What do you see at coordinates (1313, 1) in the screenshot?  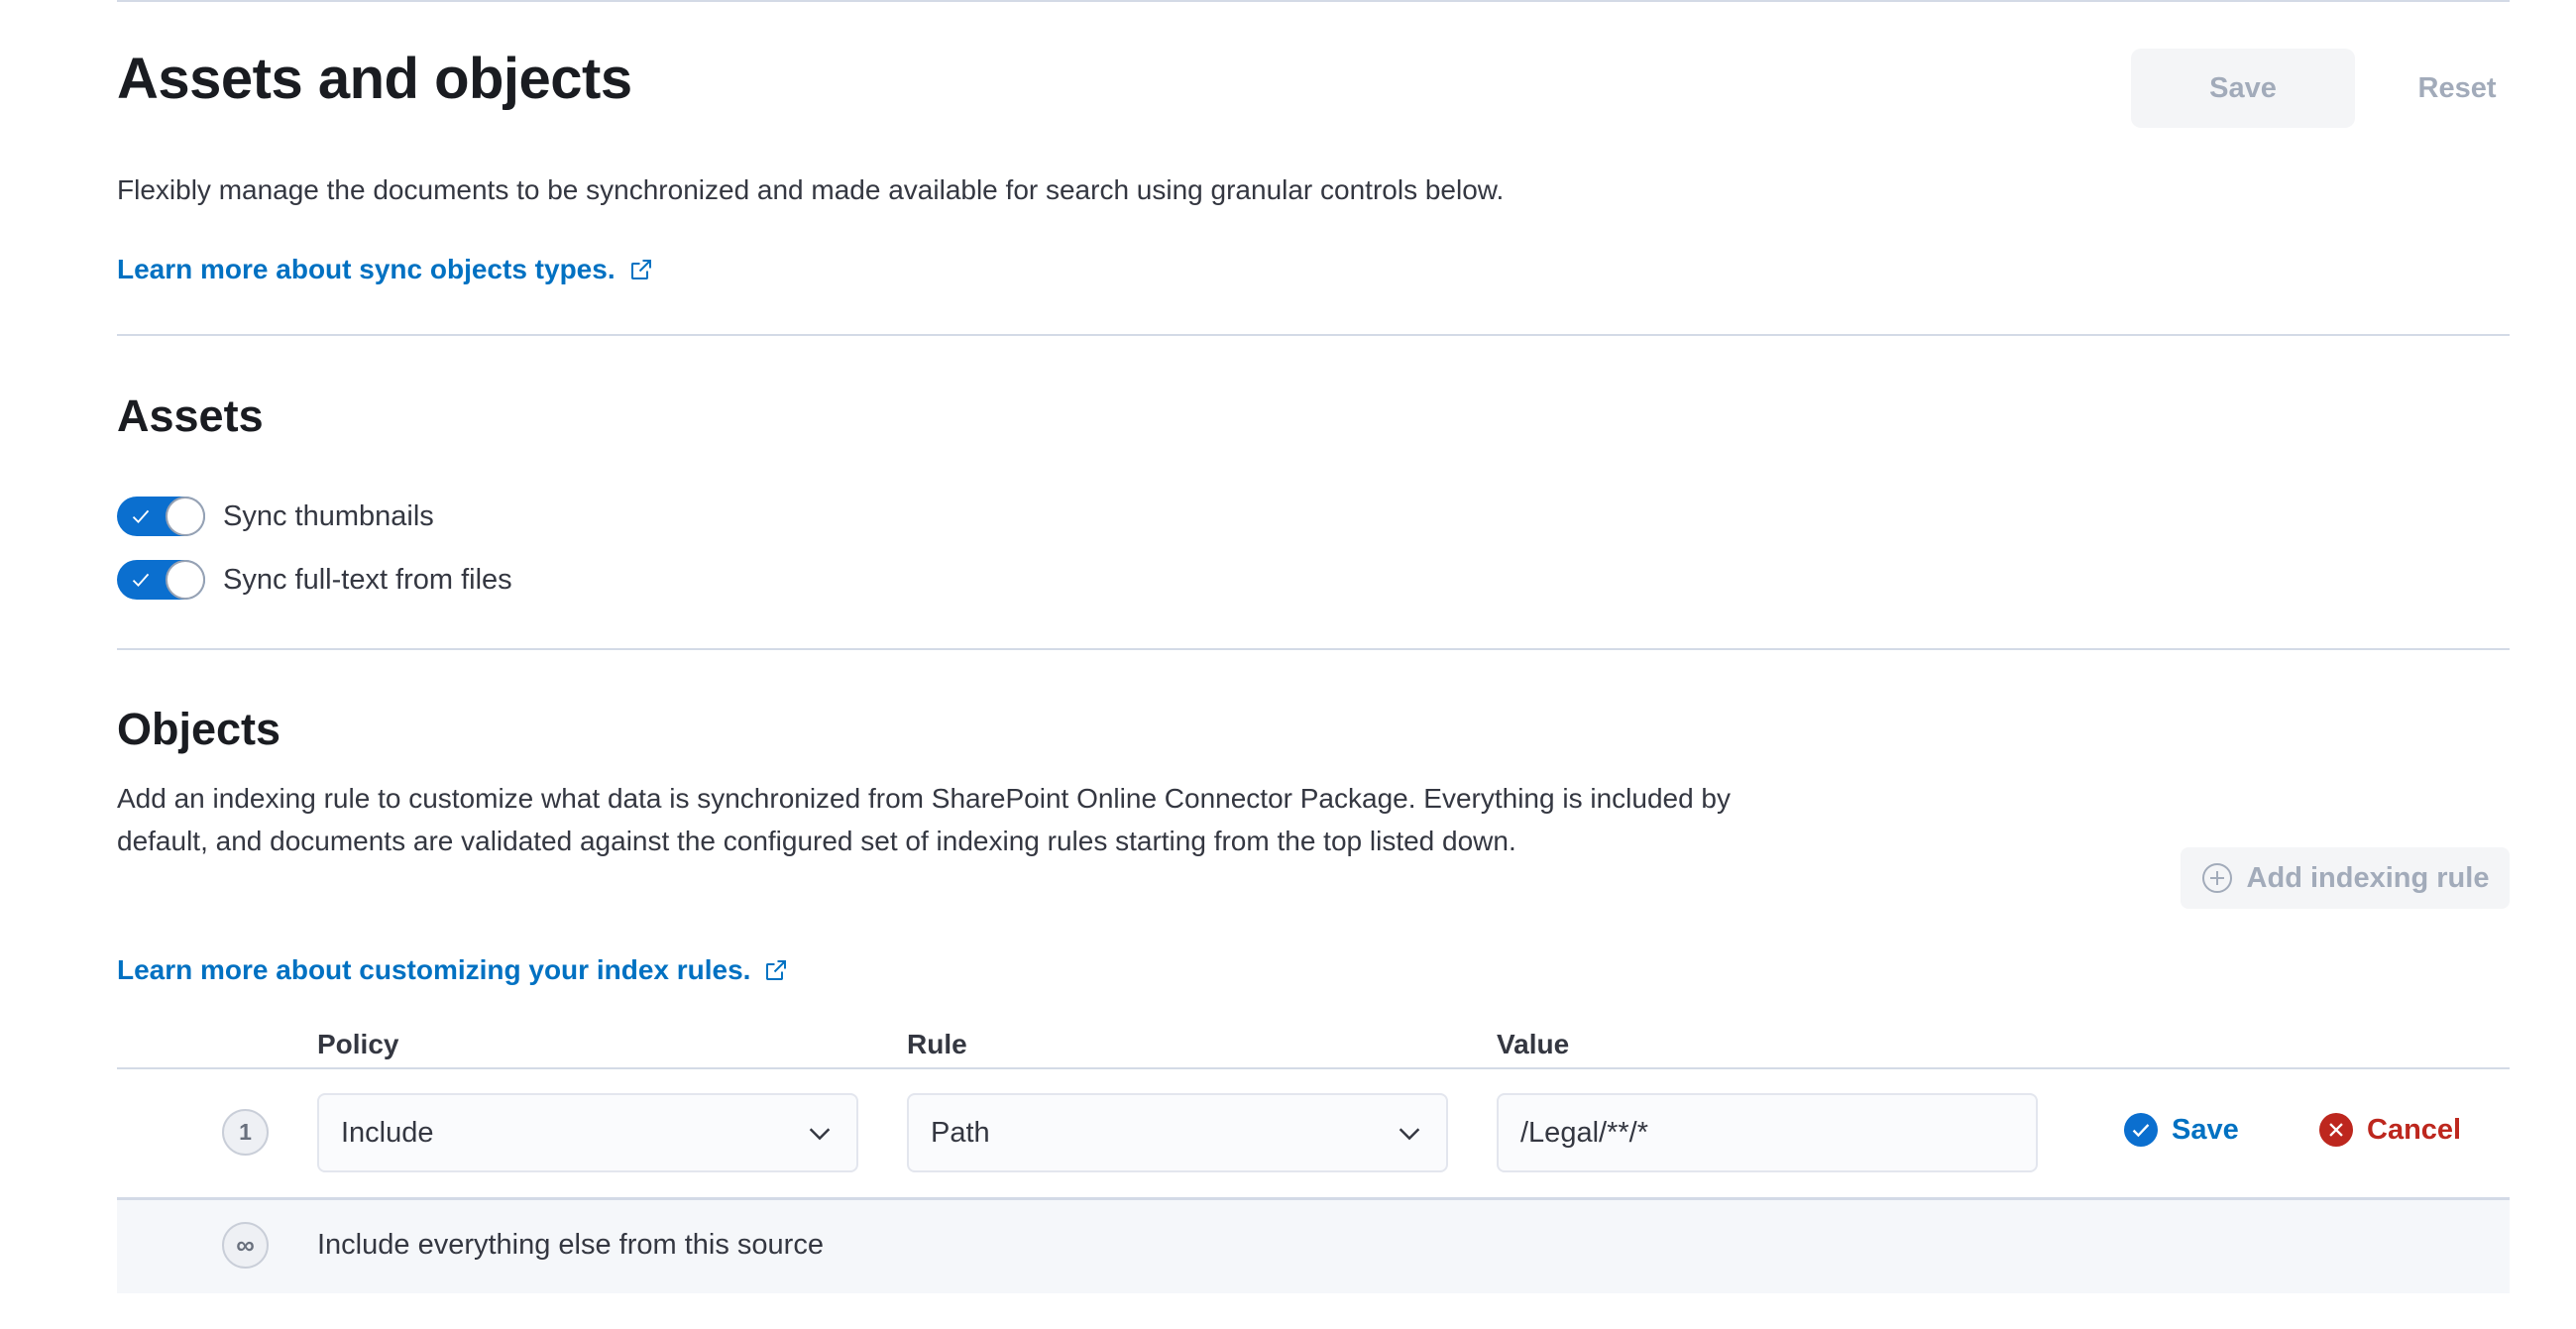 I see `top-divider` at bounding box center [1313, 1].